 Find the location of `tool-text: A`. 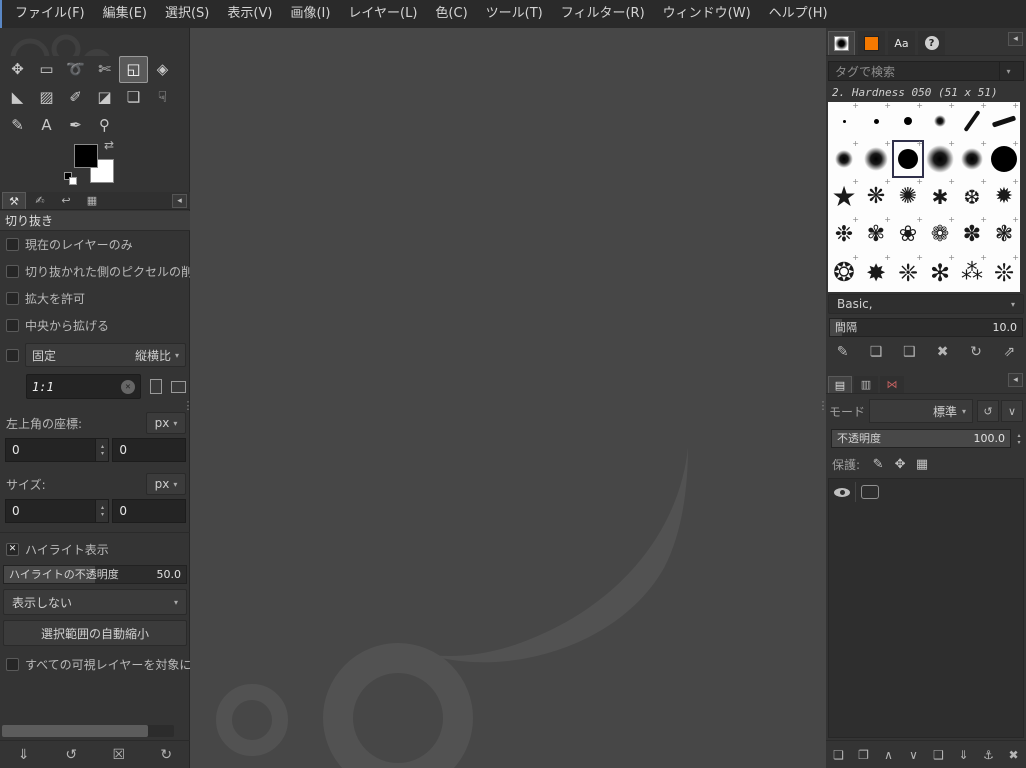

tool-text: A is located at coordinates (46, 125).